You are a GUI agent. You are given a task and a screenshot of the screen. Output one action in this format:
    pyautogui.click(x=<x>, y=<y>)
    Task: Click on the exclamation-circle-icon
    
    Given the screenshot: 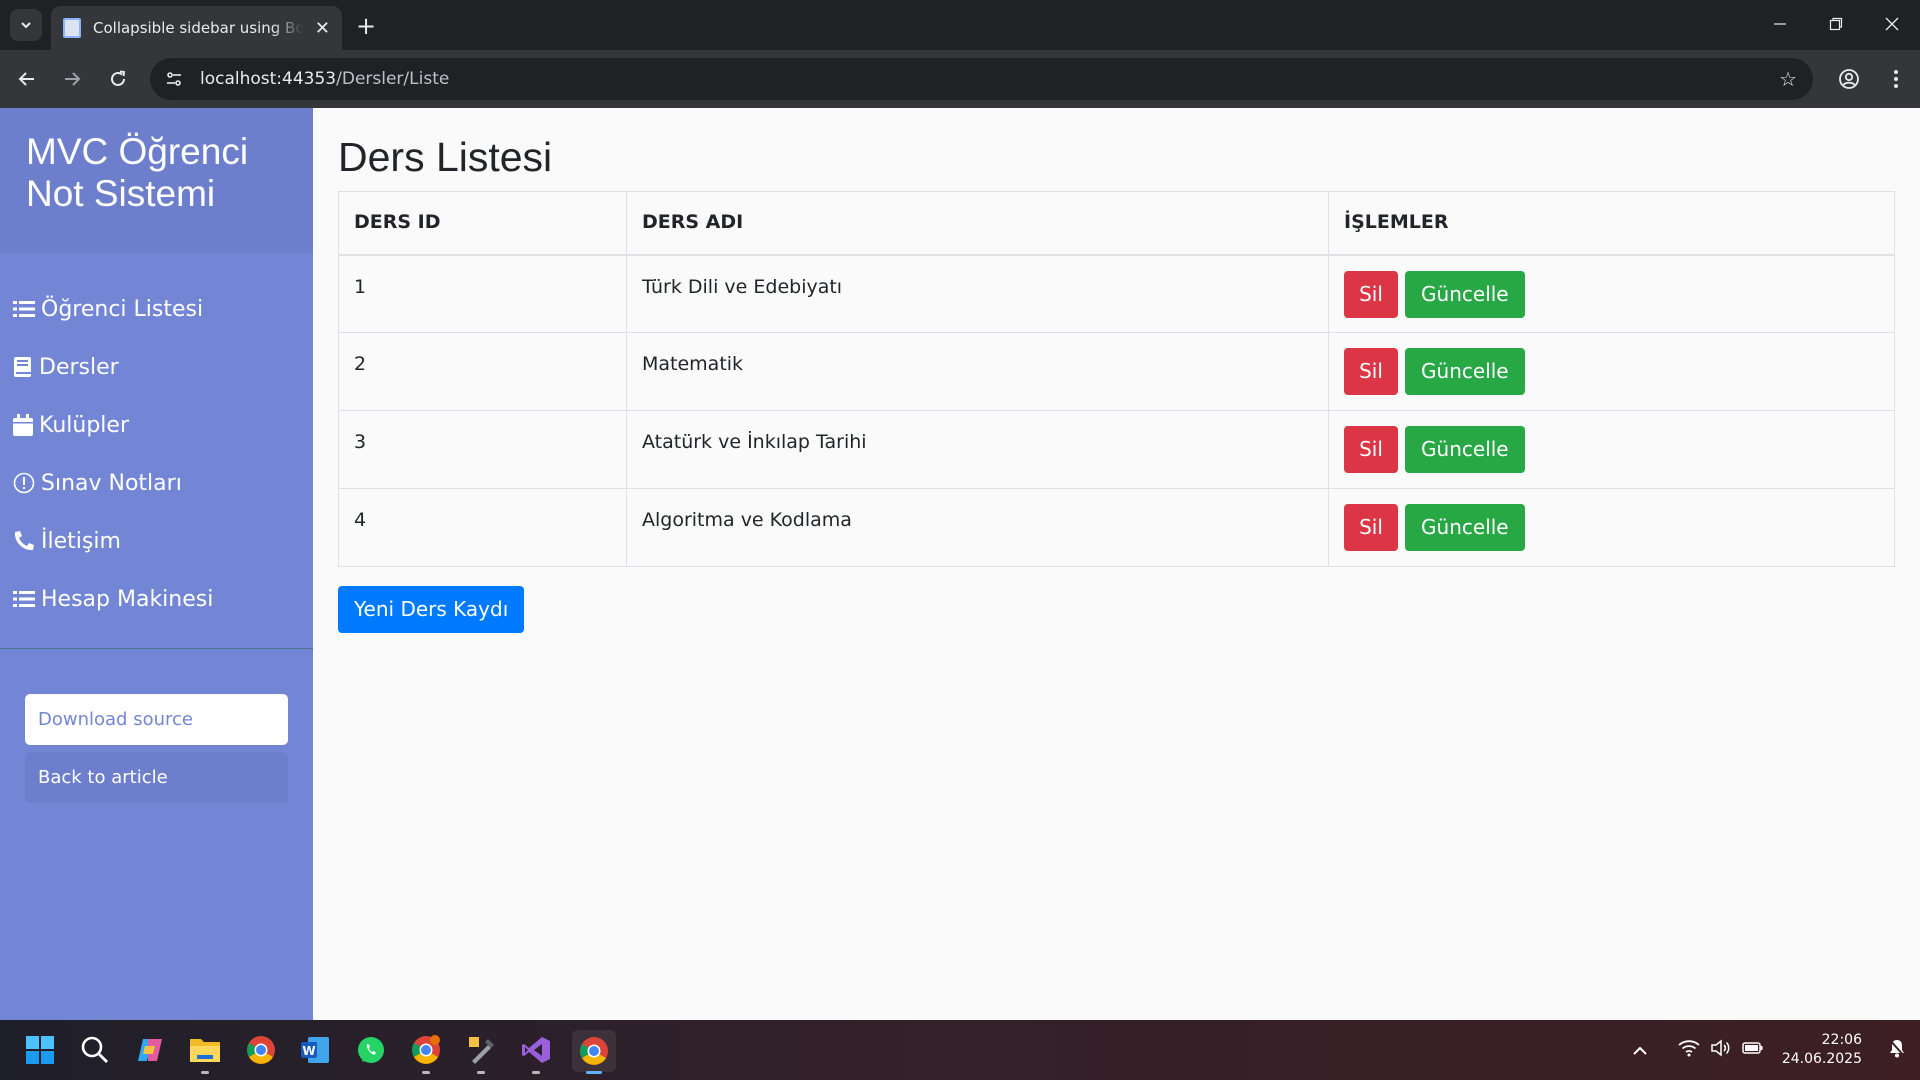 What is the action you would take?
    pyautogui.click(x=24, y=483)
    